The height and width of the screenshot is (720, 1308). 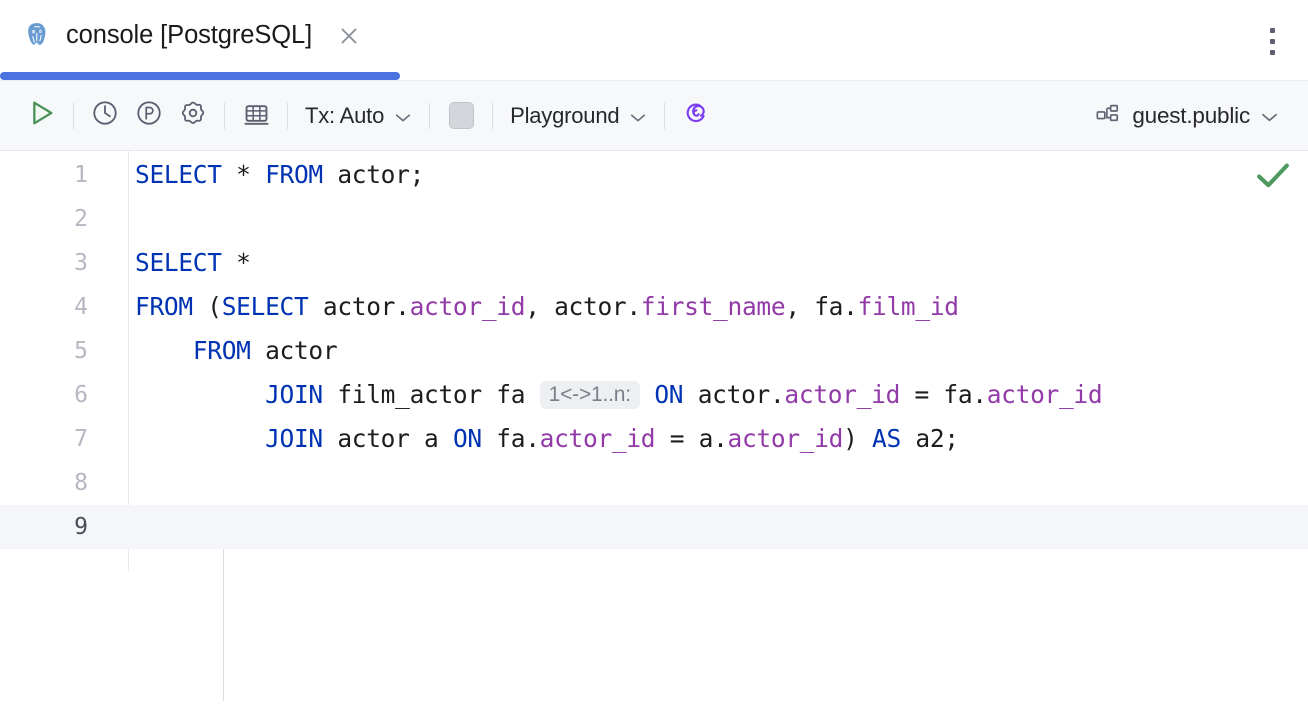 I want to click on gear-settings-icon, so click(x=193, y=115).